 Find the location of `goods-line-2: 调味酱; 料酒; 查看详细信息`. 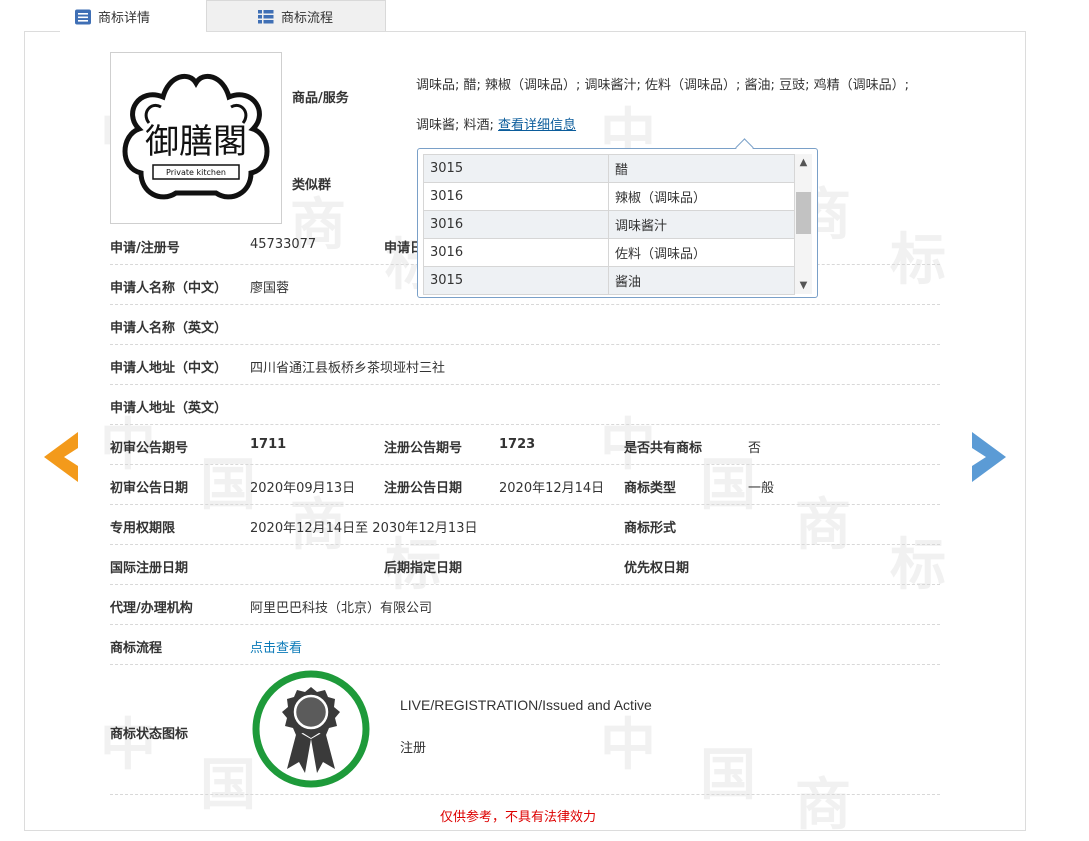

goods-line-2: 调味酱; 料酒; 查看详细信息 is located at coordinates (496, 125).